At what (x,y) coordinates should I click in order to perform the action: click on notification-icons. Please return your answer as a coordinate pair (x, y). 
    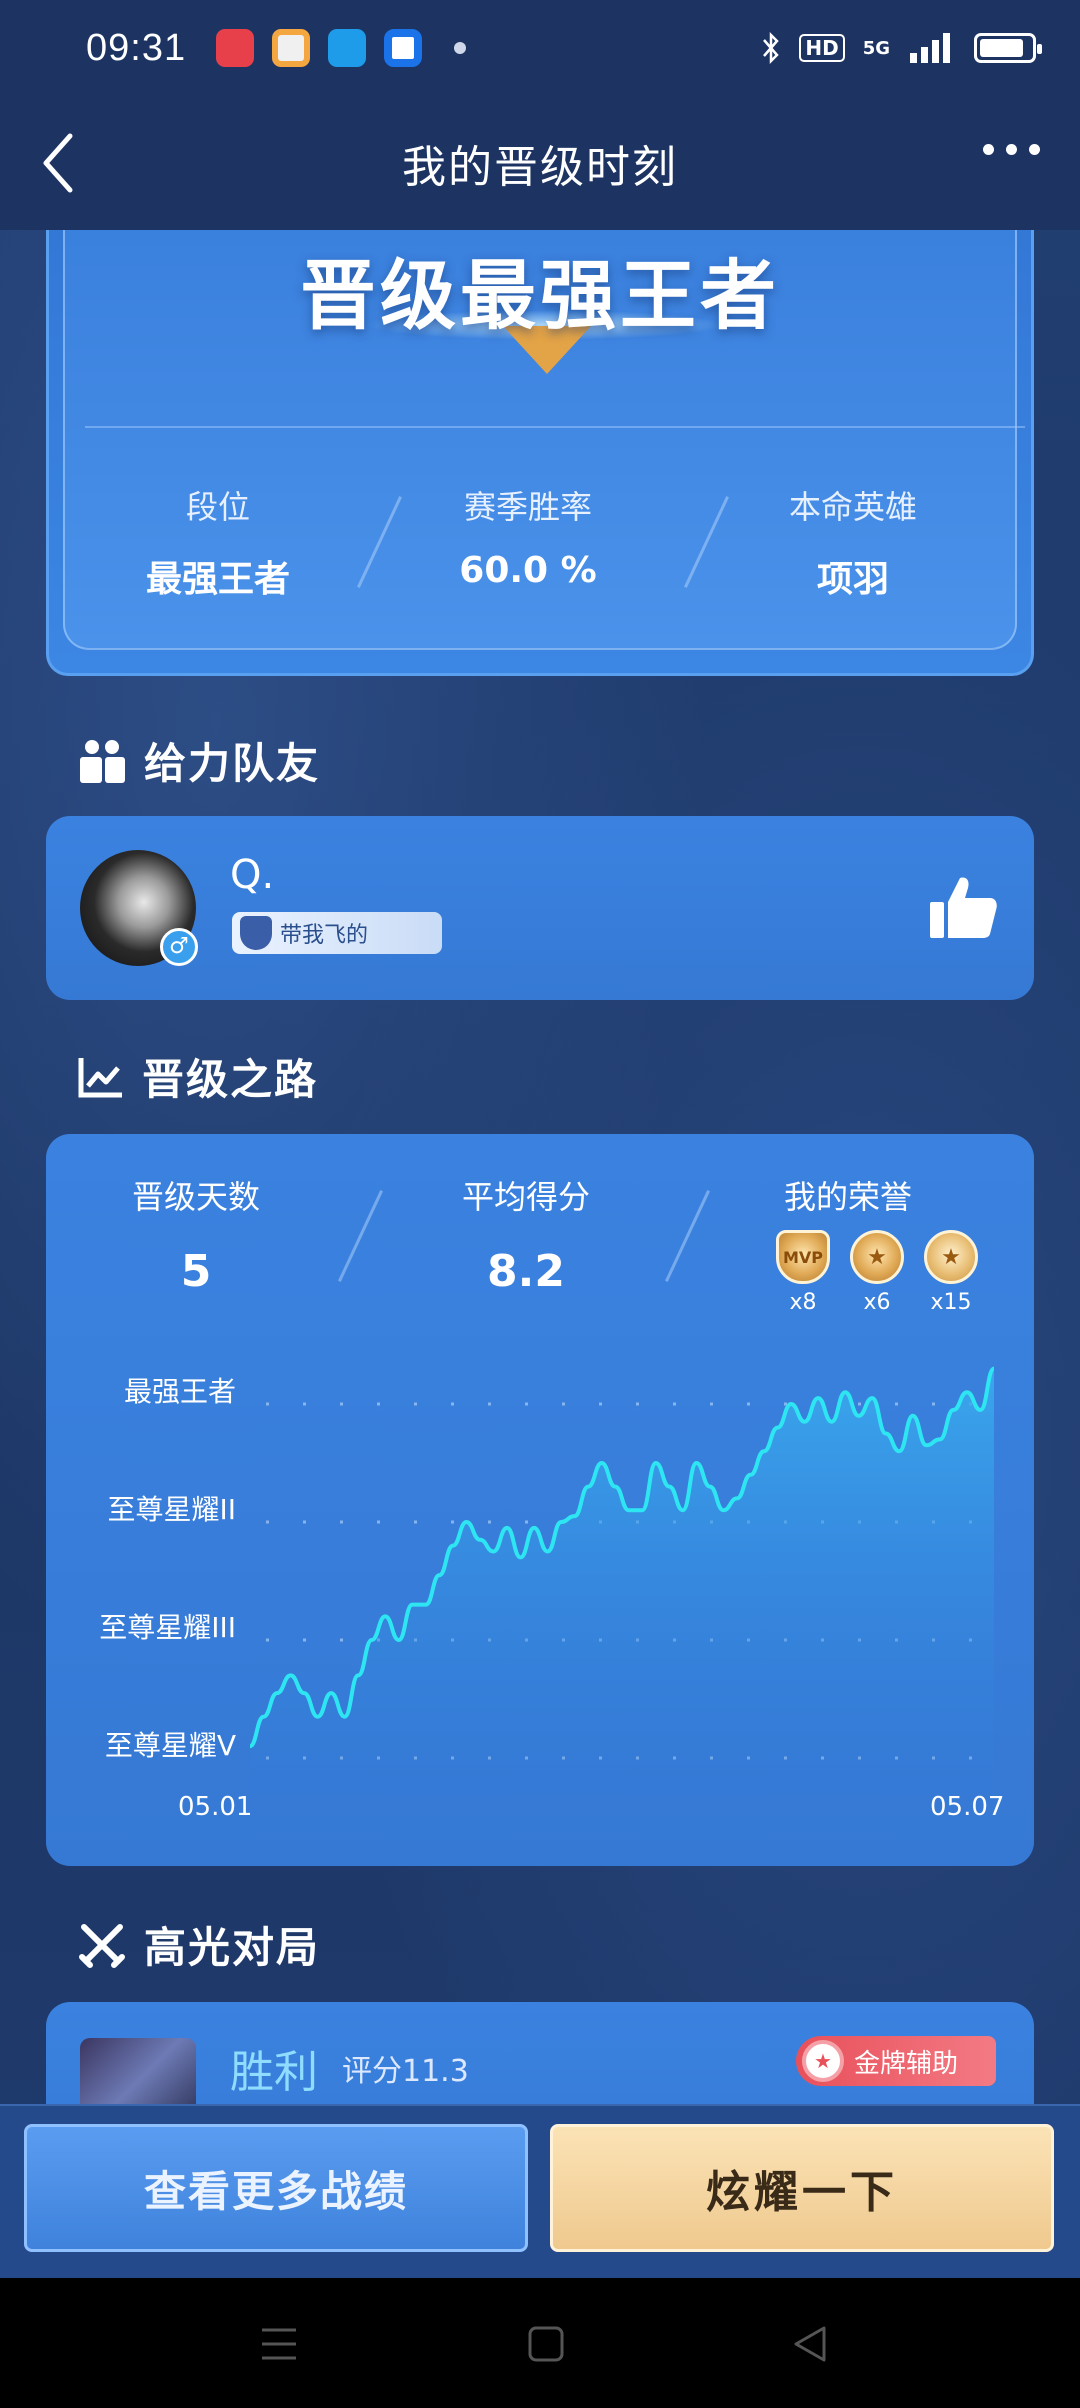
    Looking at the image, I should click on (341, 48).